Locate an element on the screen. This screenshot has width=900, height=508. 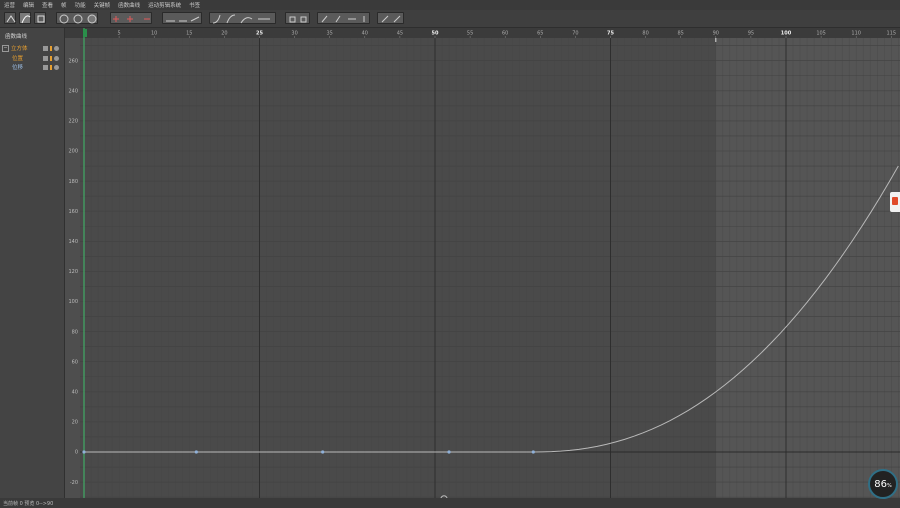
zoom-indicator: 86% is located at coordinates (883, 484).